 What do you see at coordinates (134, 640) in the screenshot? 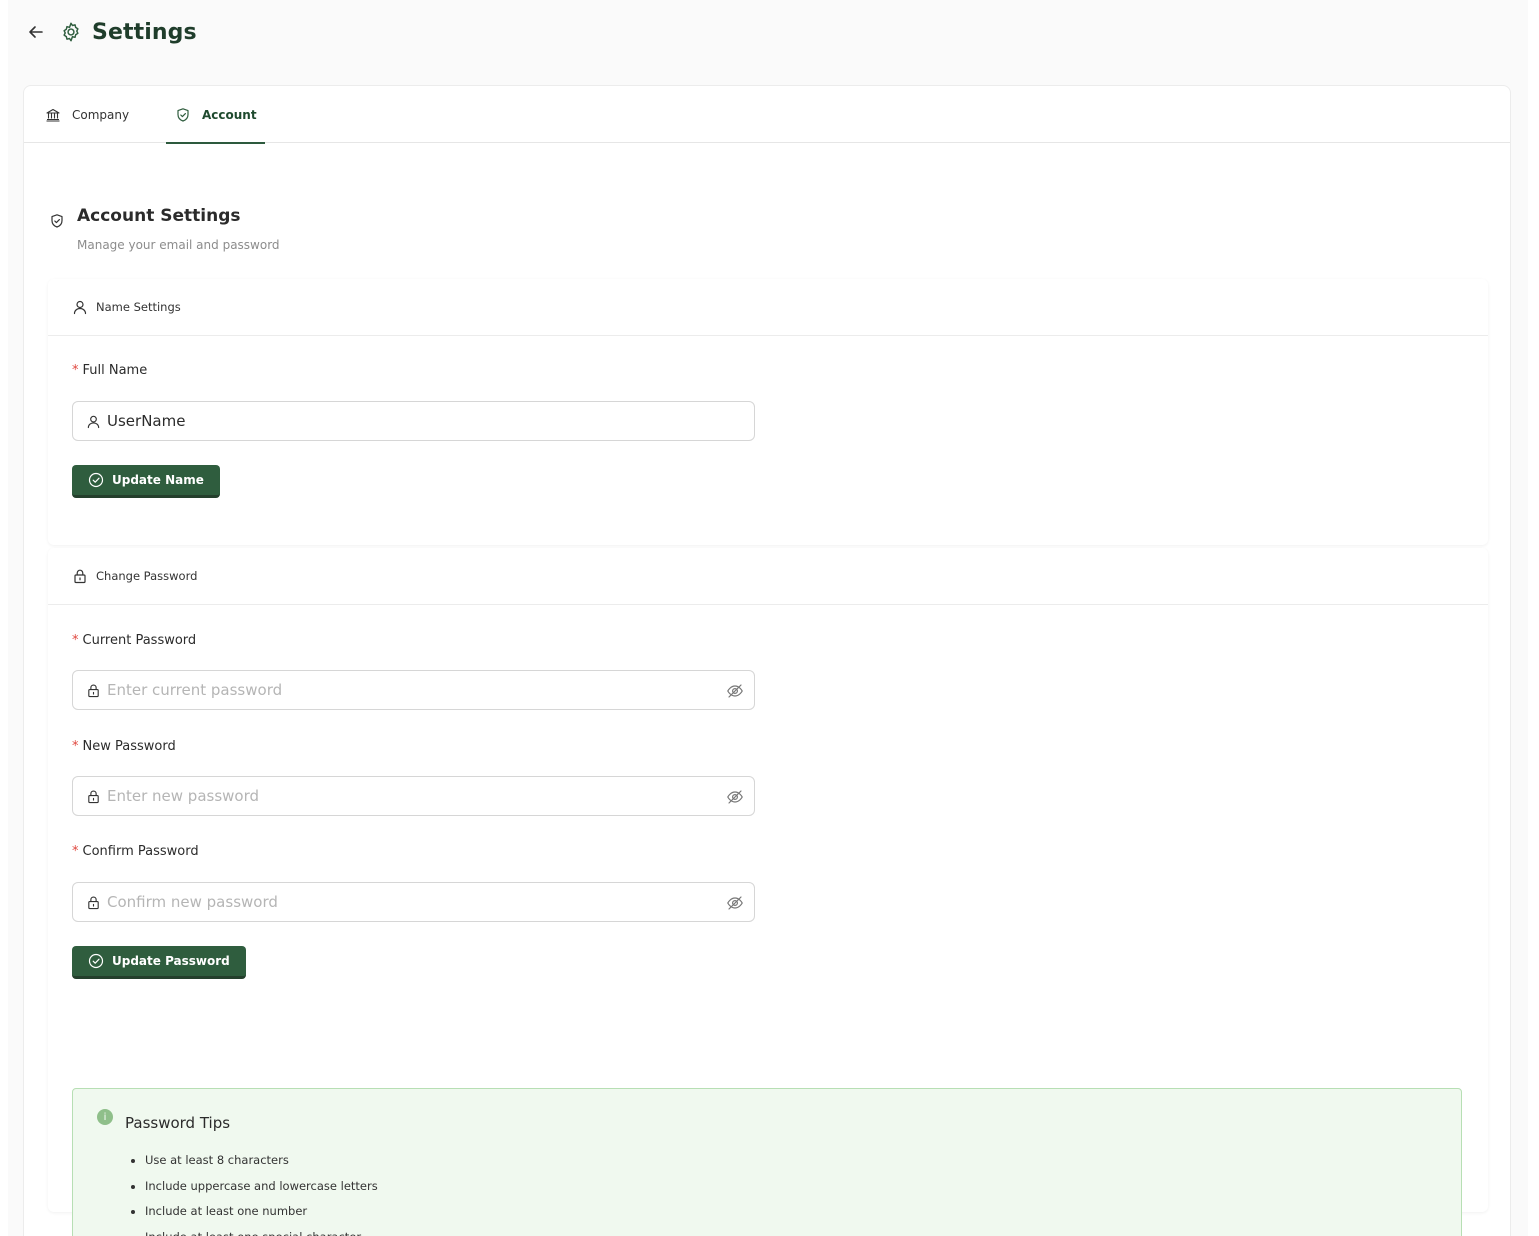
I see `current-password-label: * Current Password` at bounding box center [134, 640].